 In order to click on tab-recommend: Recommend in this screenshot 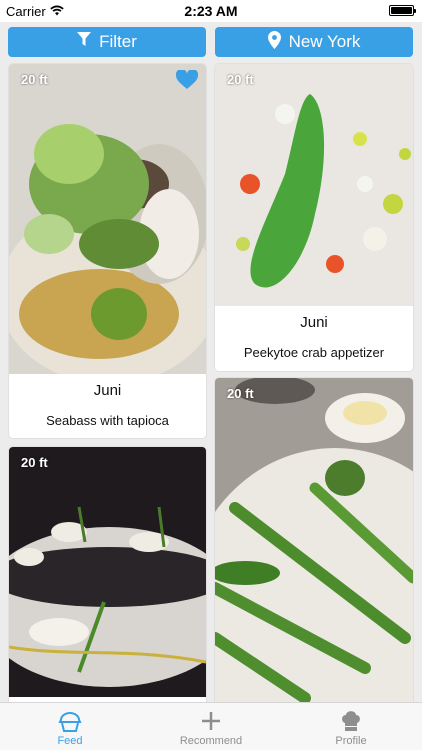, I will do `click(211, 727)`.